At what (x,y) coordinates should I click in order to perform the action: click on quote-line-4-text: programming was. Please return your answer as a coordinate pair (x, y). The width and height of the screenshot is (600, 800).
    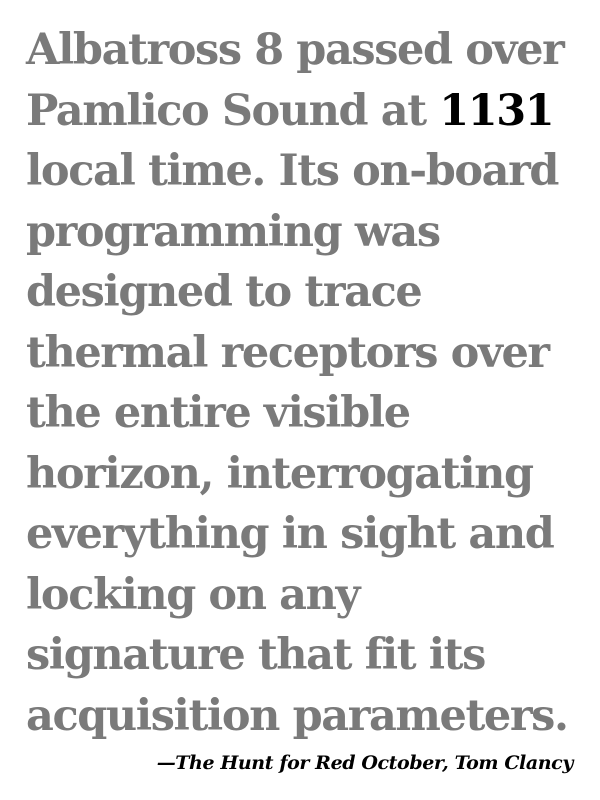
    Looking at the image, I should click on (233, 231).